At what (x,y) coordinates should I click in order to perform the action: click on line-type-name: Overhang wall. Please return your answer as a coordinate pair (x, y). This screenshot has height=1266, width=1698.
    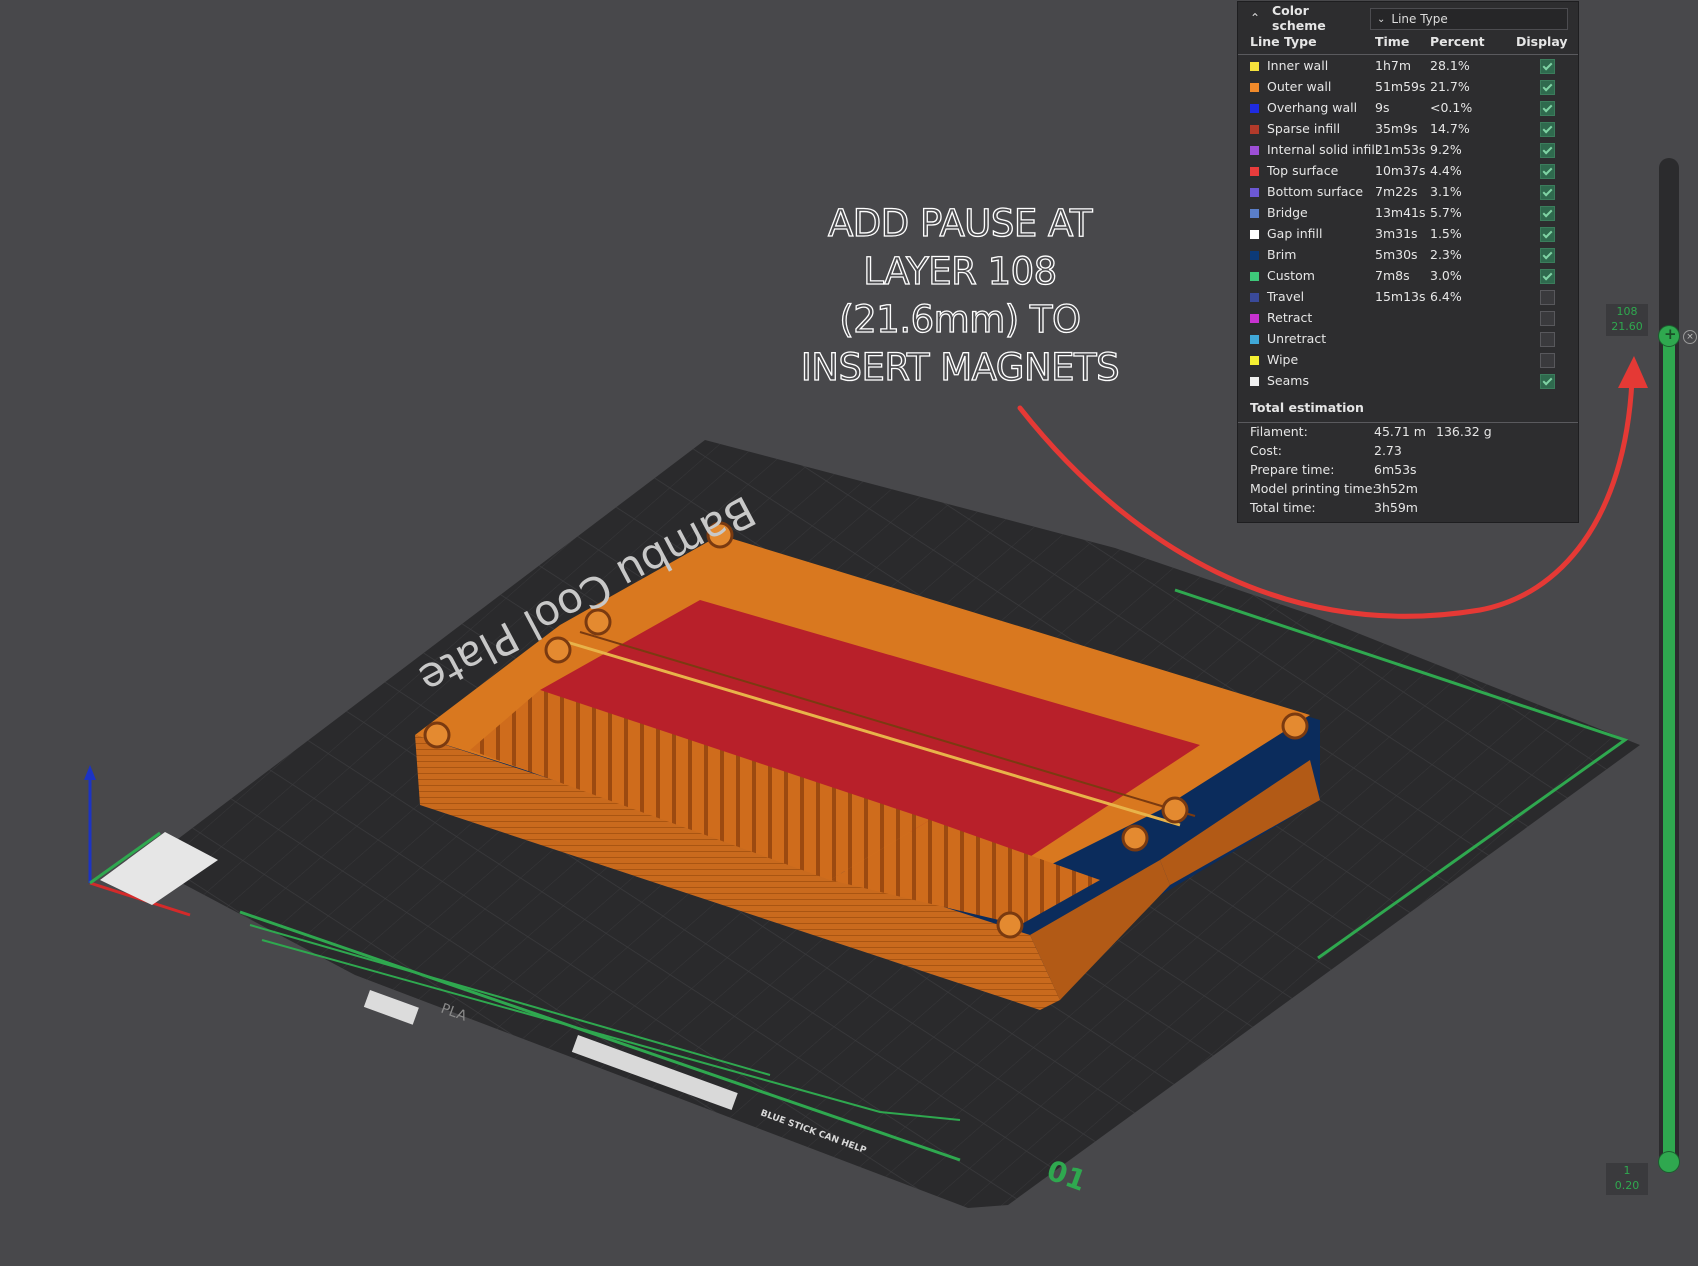
    Looking at the image, I should click on (1312, 107).